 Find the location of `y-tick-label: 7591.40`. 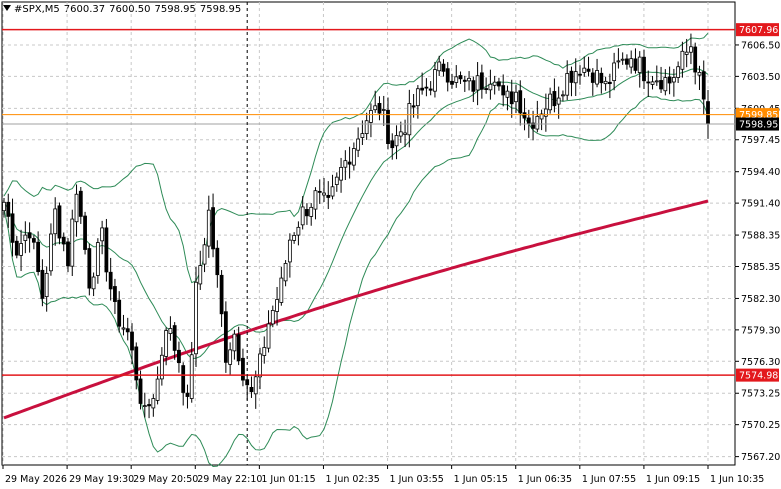

y-tick-label: 7591.40 is located at coordinates (760, 204).